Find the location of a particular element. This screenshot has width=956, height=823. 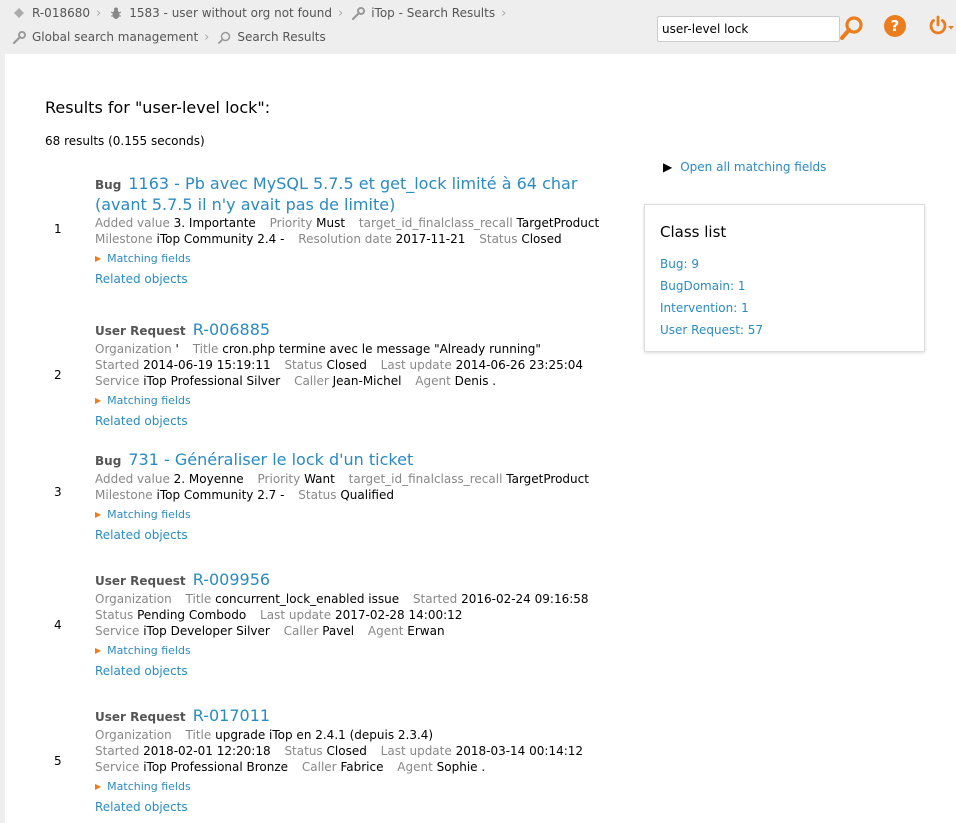

result-rank: 2 is located at coordinates (58, 375).